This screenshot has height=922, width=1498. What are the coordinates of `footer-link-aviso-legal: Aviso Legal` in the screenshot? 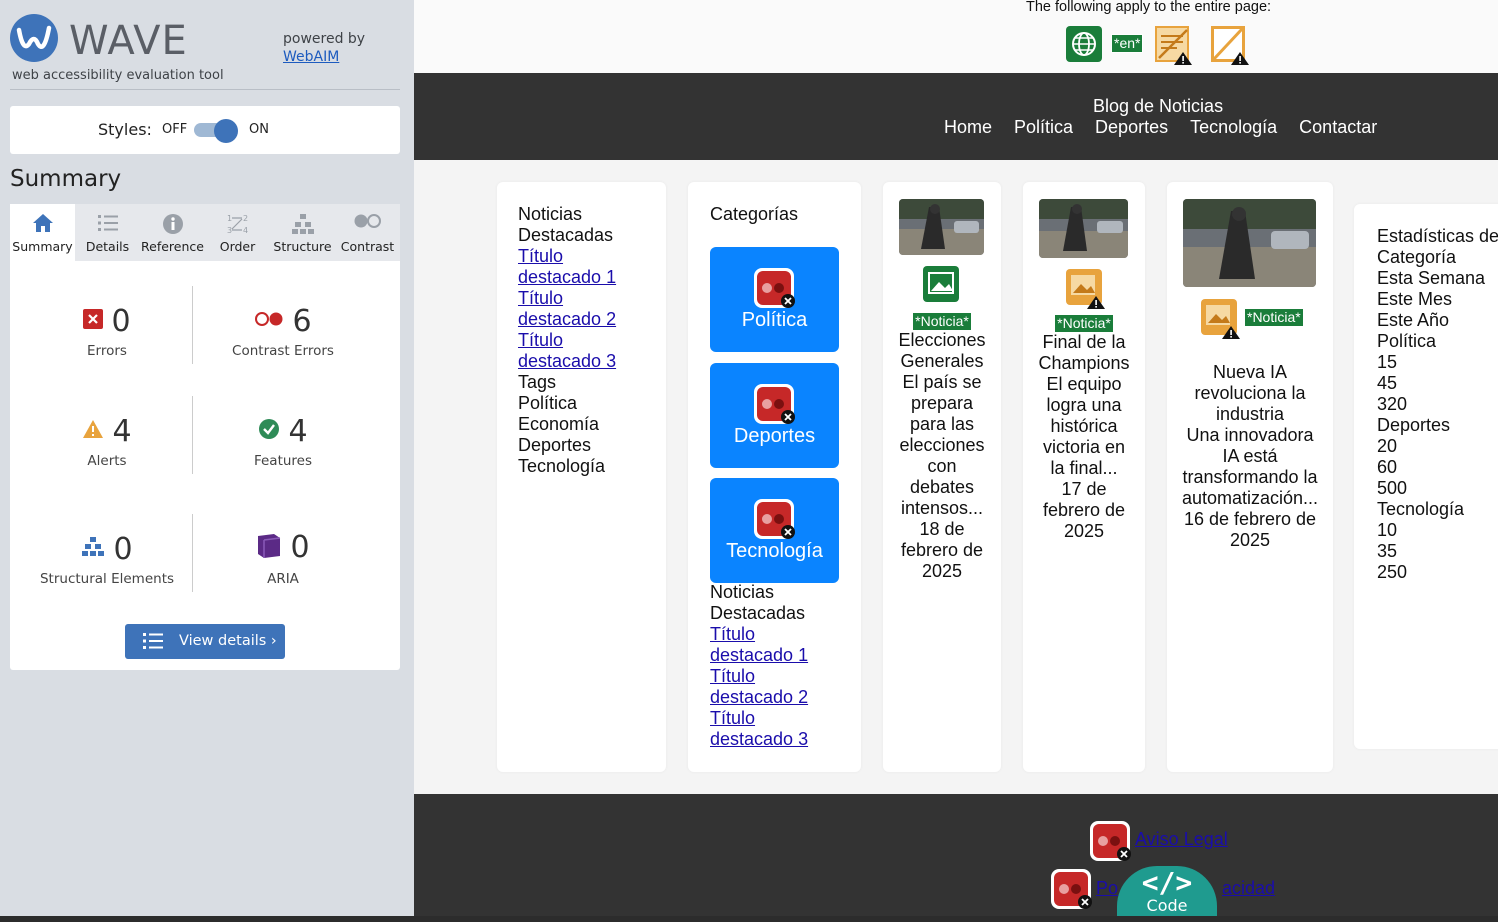 It's located at (1181, 839).